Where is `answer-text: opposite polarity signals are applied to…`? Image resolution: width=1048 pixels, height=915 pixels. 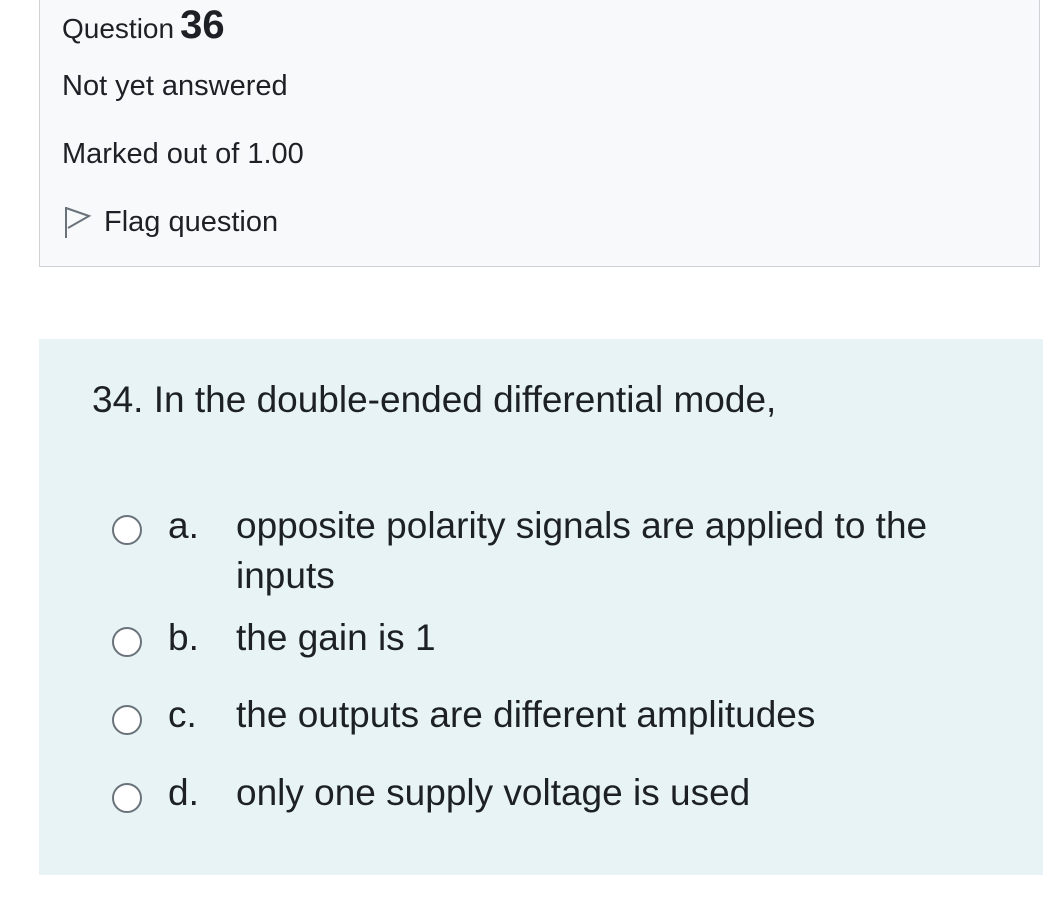
answer-text: opposite polarity signals are applied to… is located at coordinates (582, 550).